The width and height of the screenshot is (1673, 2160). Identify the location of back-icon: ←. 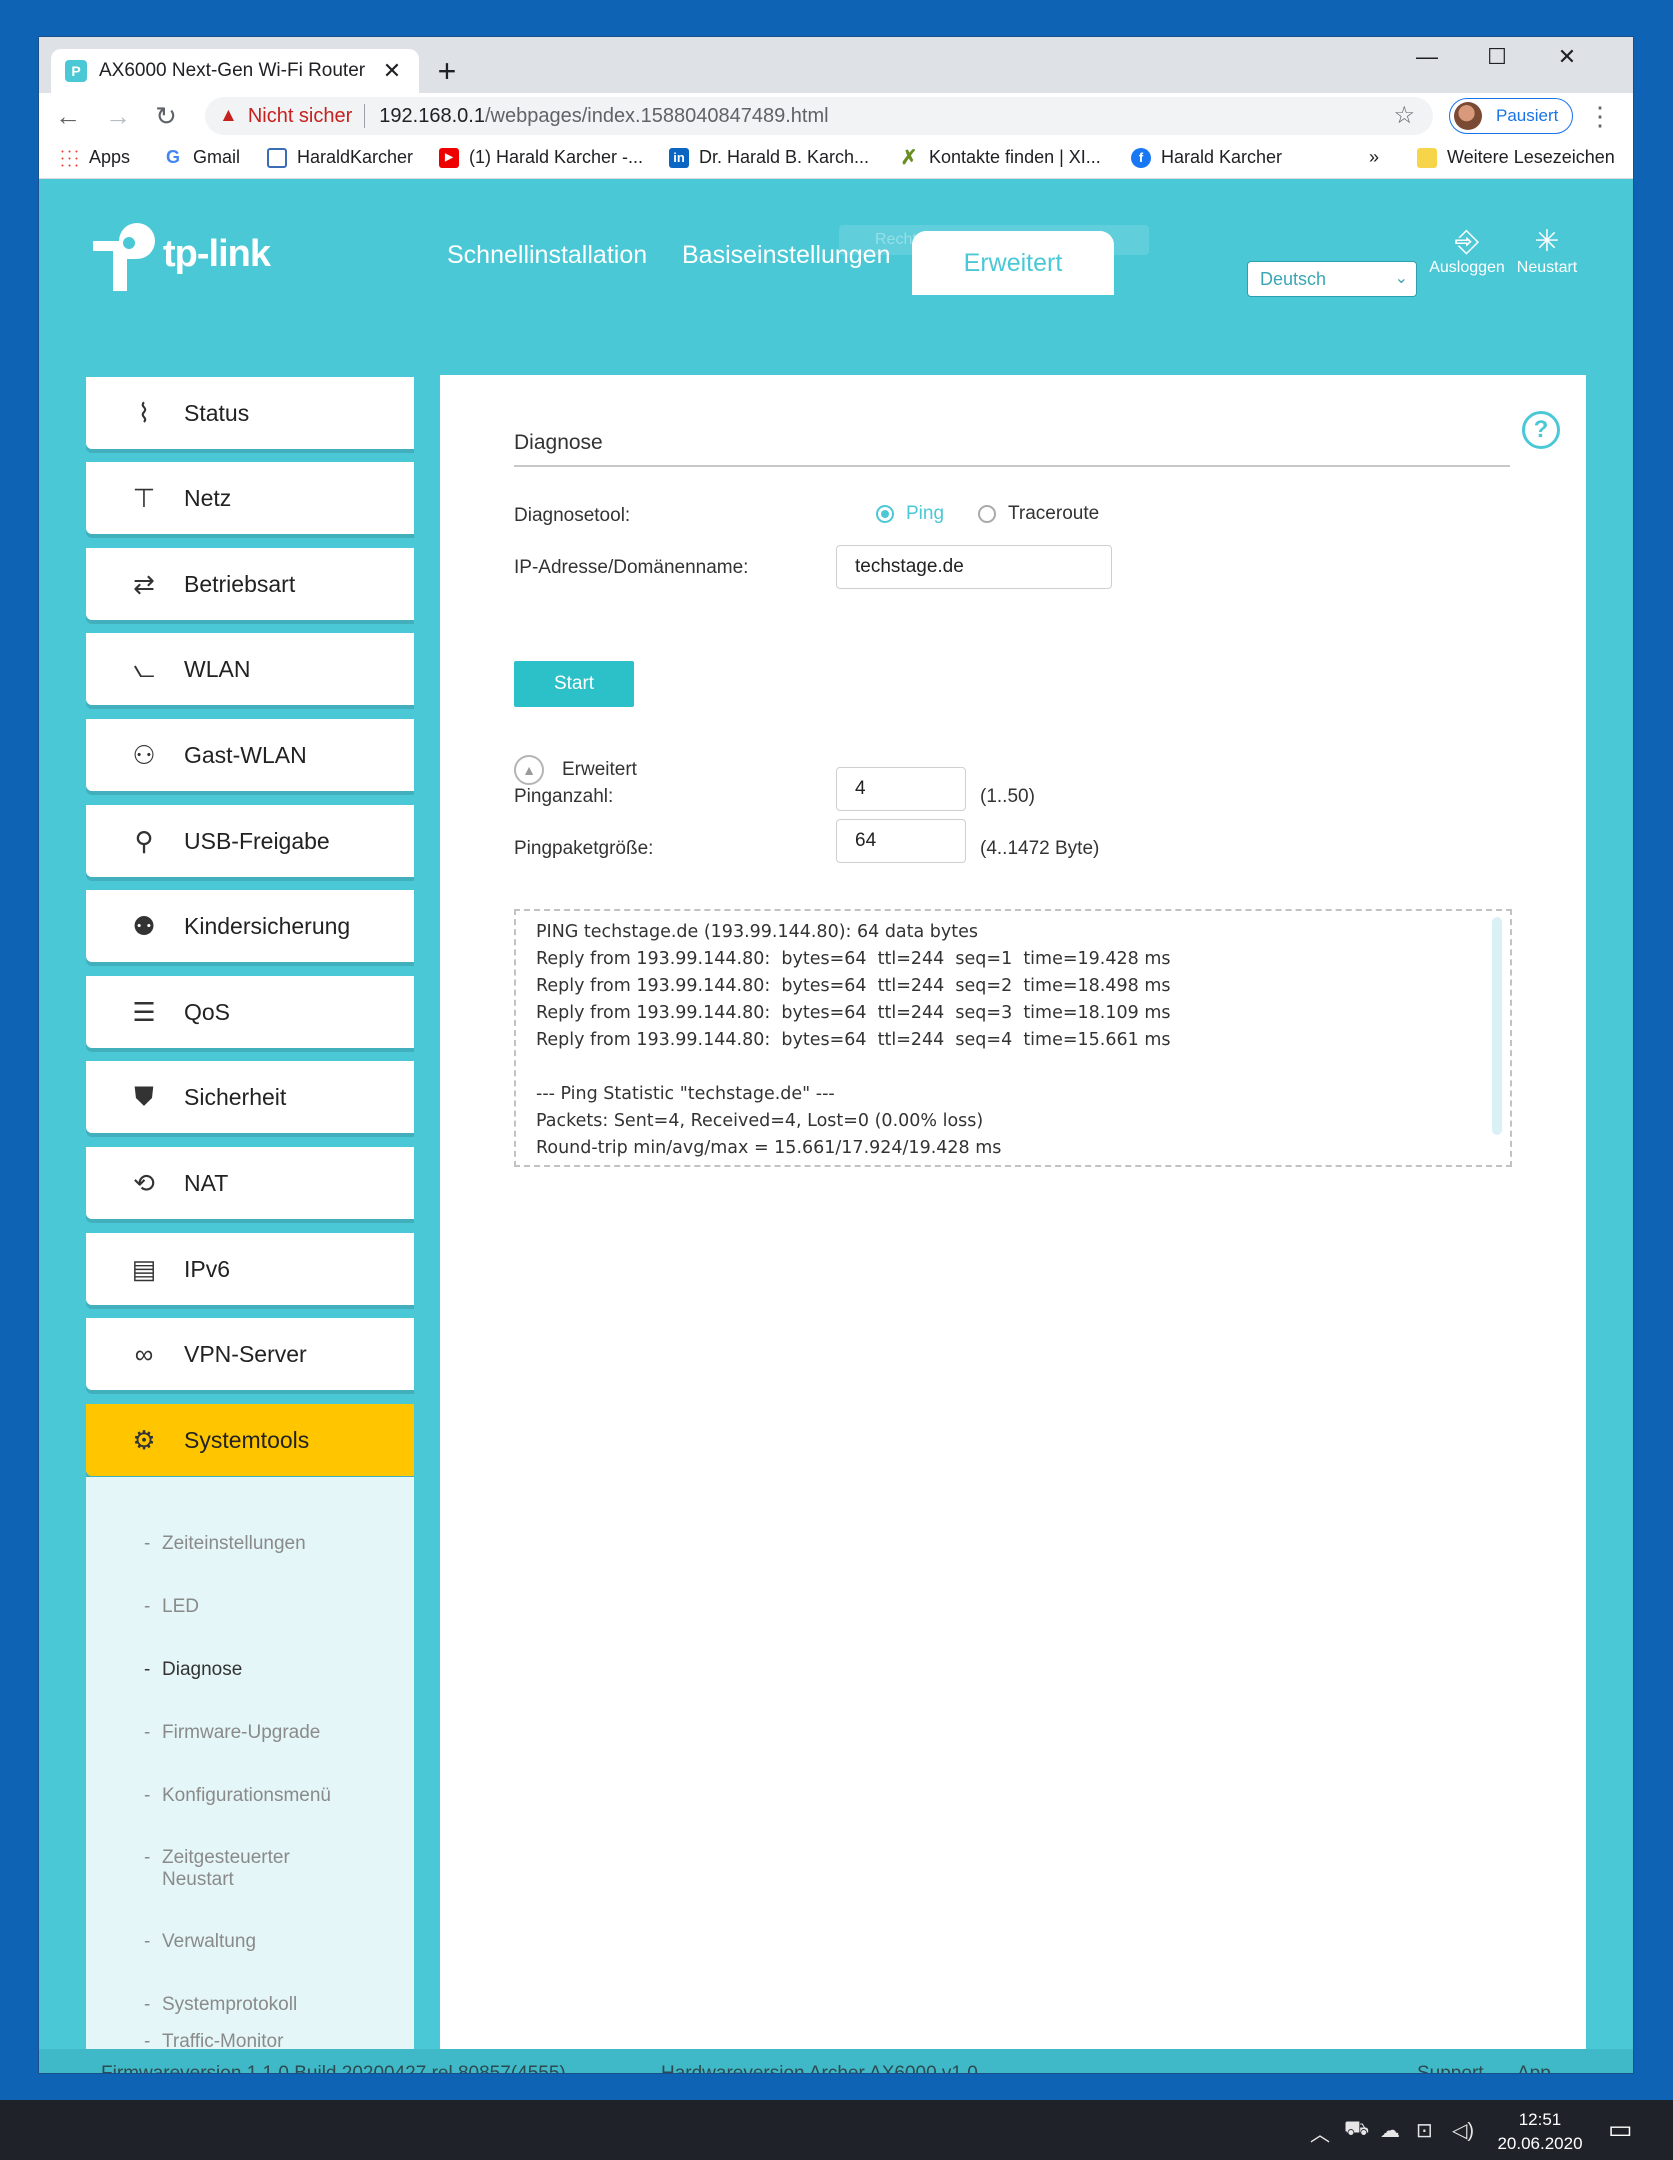
(68, 116).